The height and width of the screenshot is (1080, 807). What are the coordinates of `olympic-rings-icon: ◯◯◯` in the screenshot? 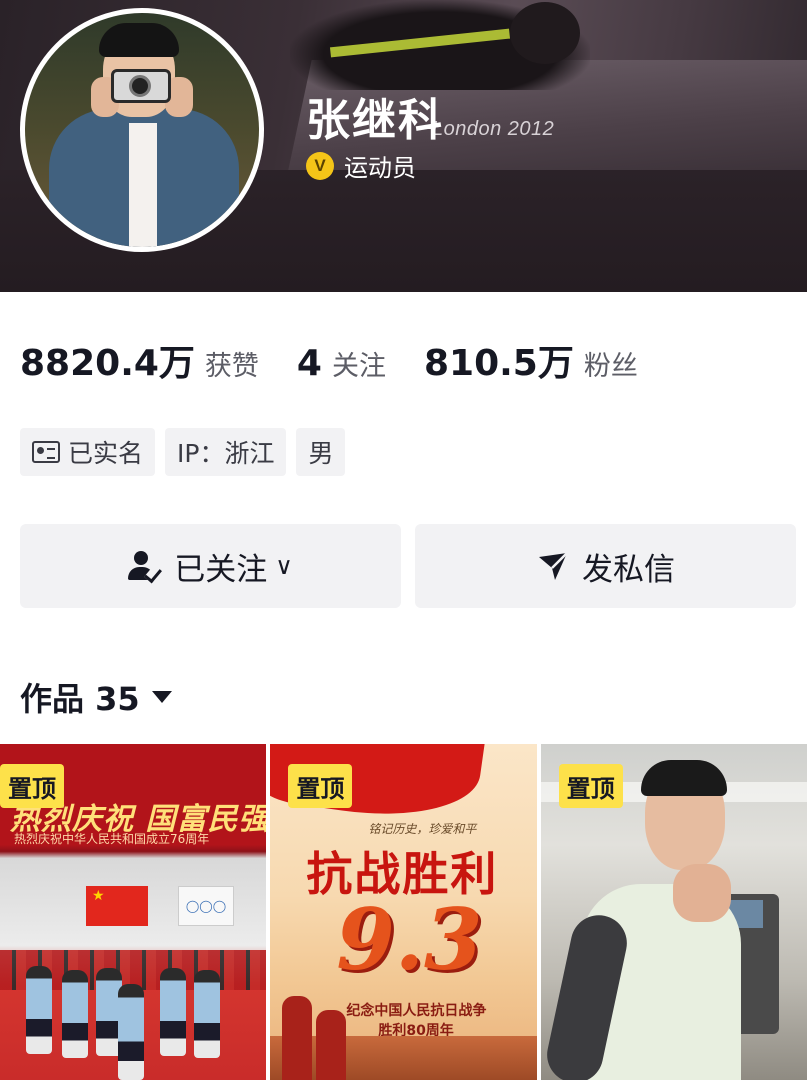 It's located at (206, 906).